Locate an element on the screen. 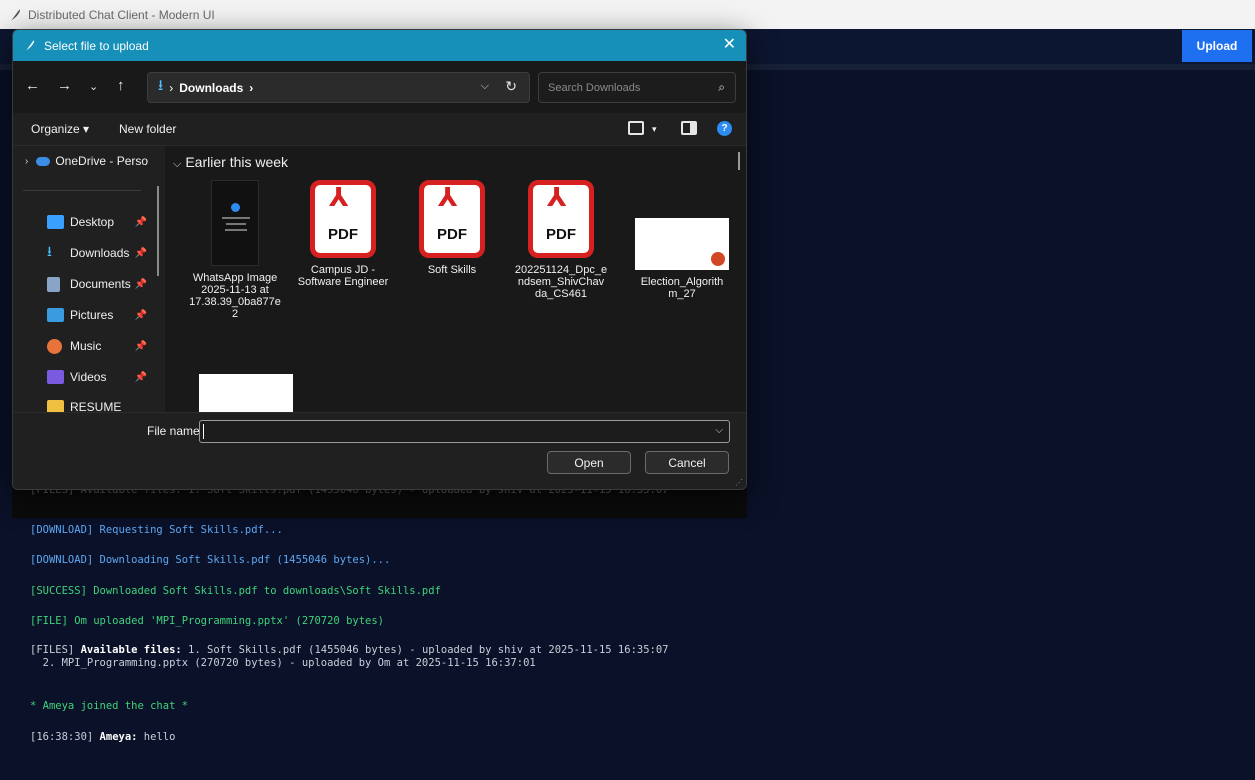  sidebar-item-music: Music 📌 is located at coordinates (86, 346).